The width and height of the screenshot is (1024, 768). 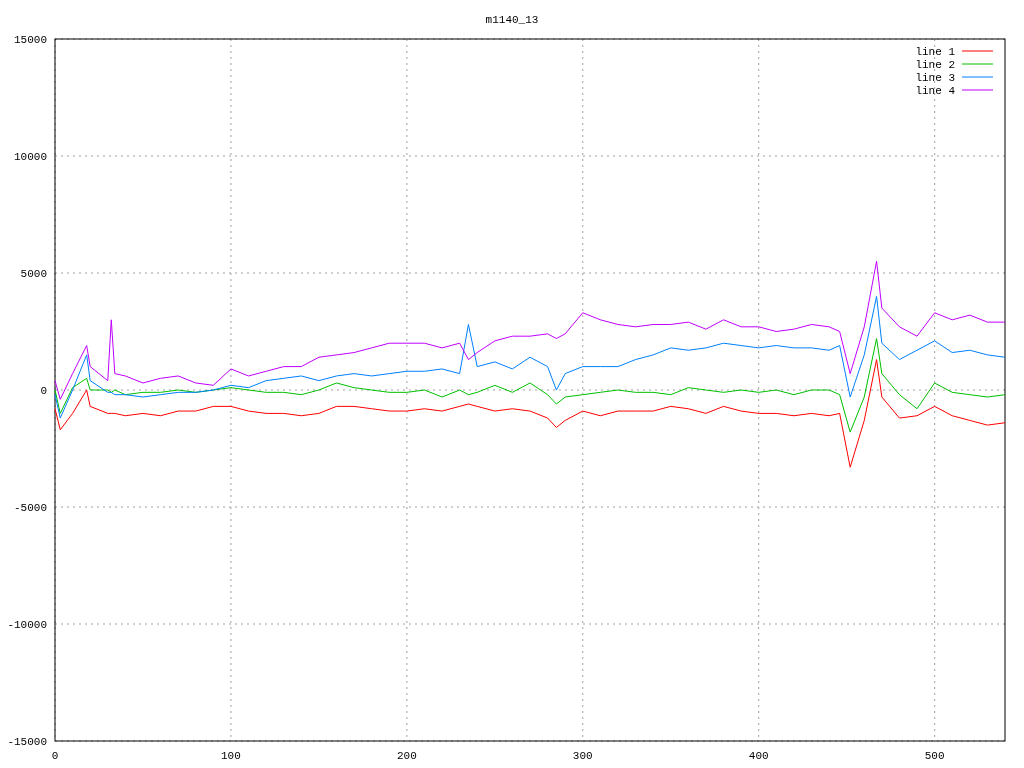 I want to click on legend-label: line 2, so click(x=935, y=65).